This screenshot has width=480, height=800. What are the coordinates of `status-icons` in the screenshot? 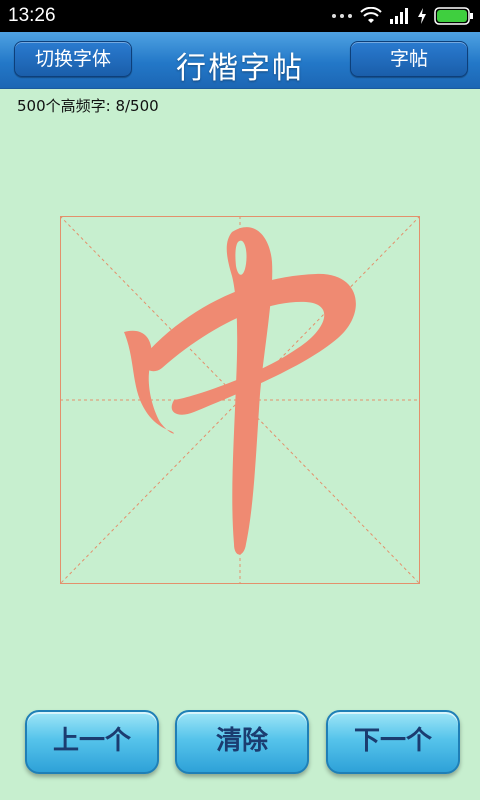 It's located at (403, 16).